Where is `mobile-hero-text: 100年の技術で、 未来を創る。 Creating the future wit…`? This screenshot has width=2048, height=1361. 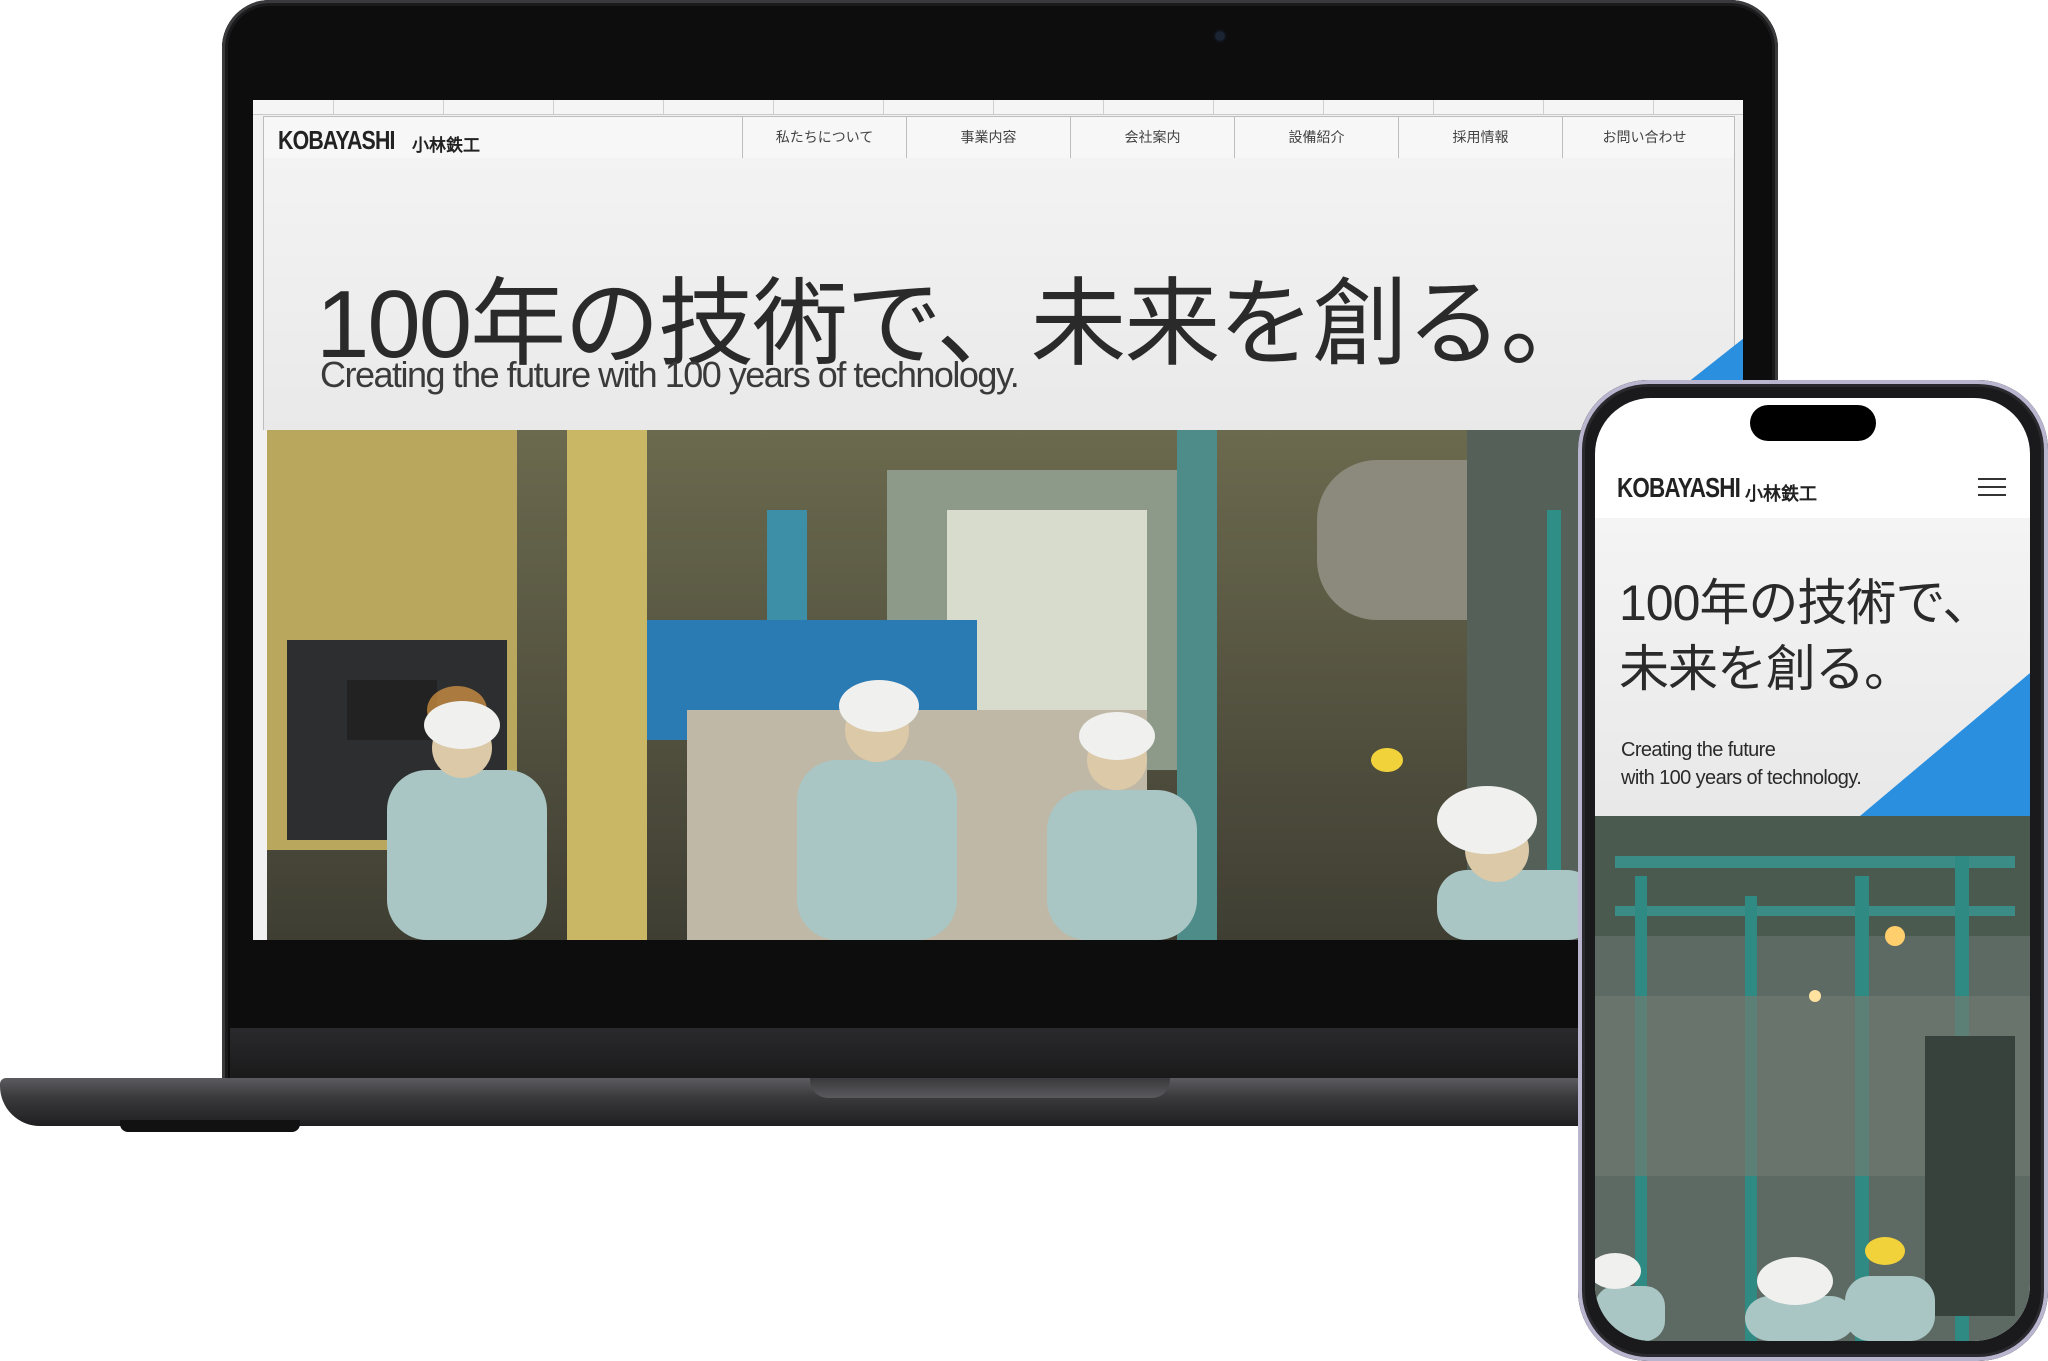 mobile-hero-text: 100年の技術で、 未来を創る。 Creating the future wit… is located at coordinates (1812, 667).